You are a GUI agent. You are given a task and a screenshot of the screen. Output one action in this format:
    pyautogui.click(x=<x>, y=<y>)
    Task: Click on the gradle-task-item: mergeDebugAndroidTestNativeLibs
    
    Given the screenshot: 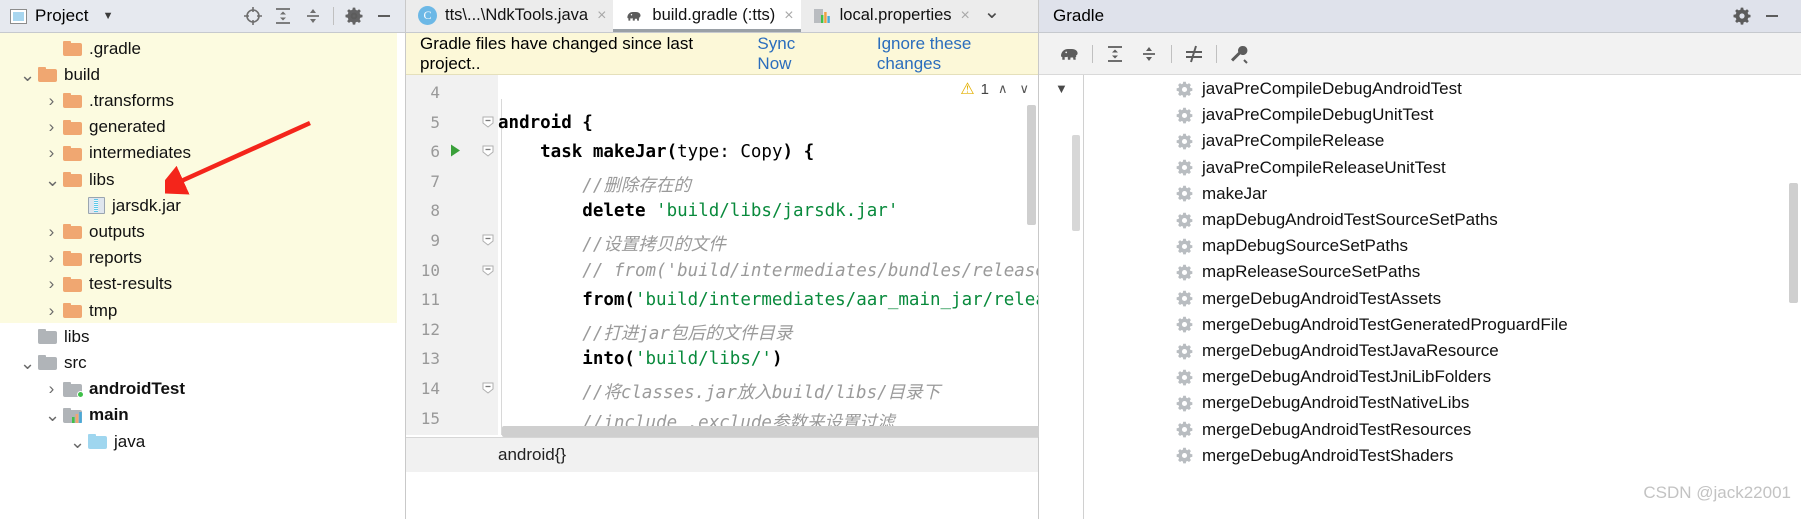 What is the action you would take?
    pyautogui.click(x=1420, y=403)
    